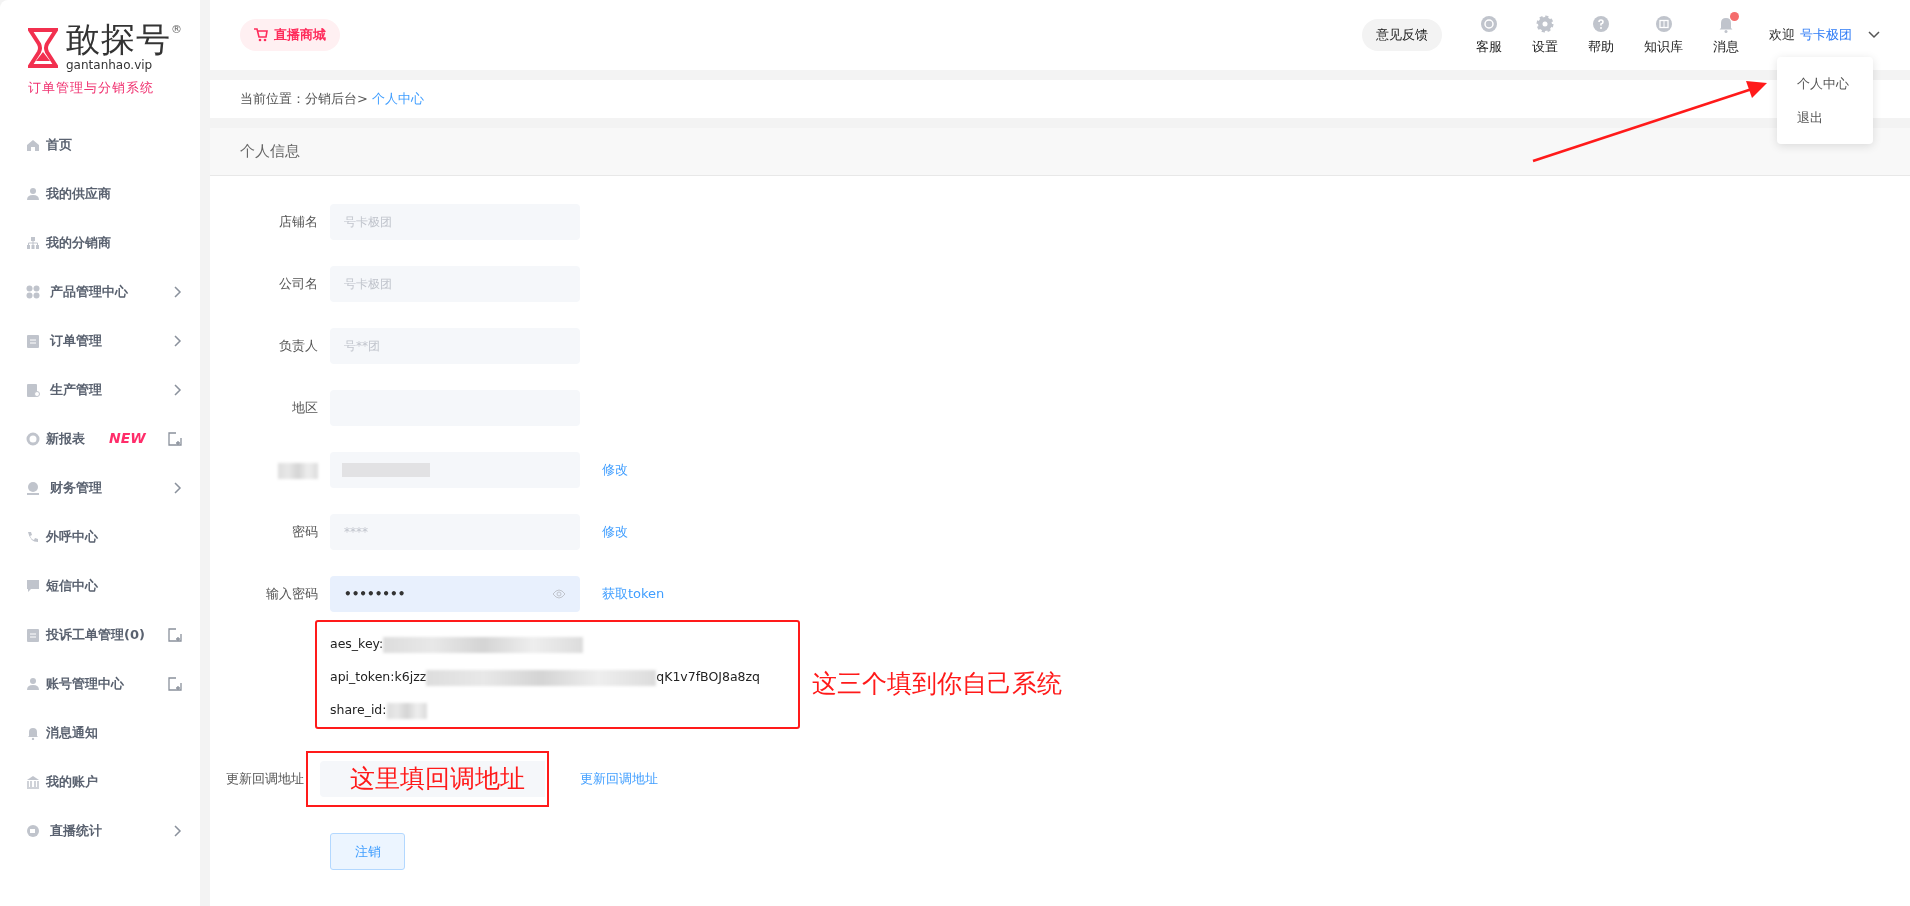 The width and height of the screenshot is (1910, 906). Describe the element at coordinates (176, 30) in the screenshot. I see `registered-mark: ®` at that location.